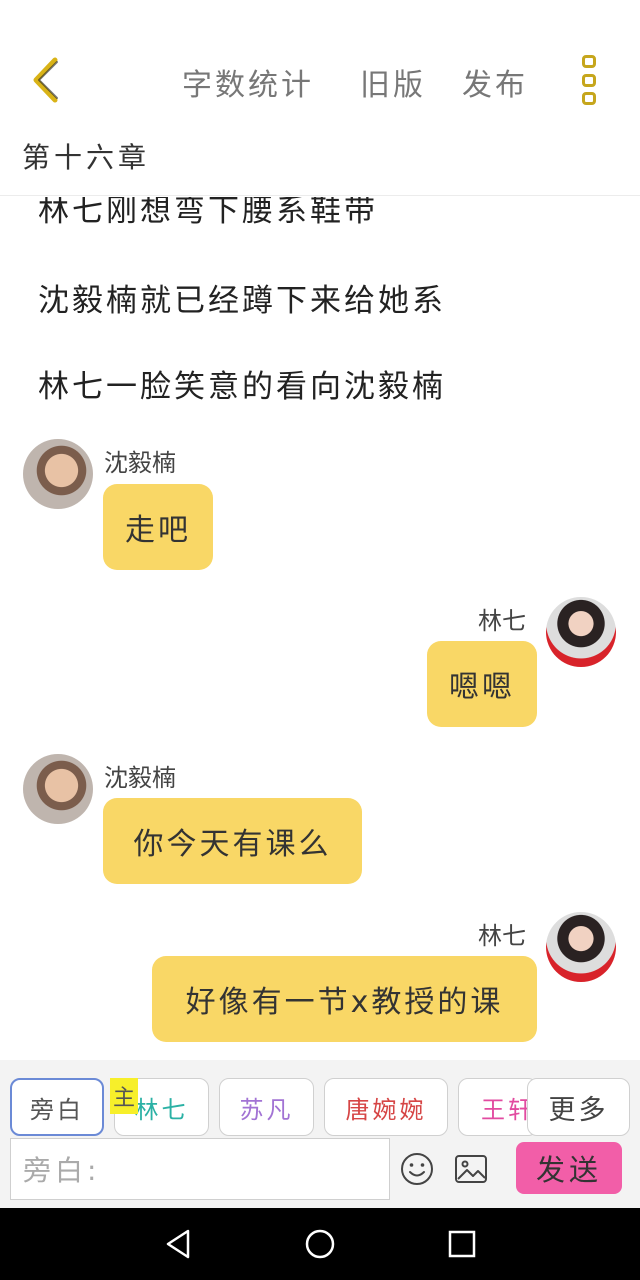 The width and height of the screenshot is (640, 1280). I want to click on narration-line: 沈毅楠就已经蹲下来给她系, so click(242, 297).